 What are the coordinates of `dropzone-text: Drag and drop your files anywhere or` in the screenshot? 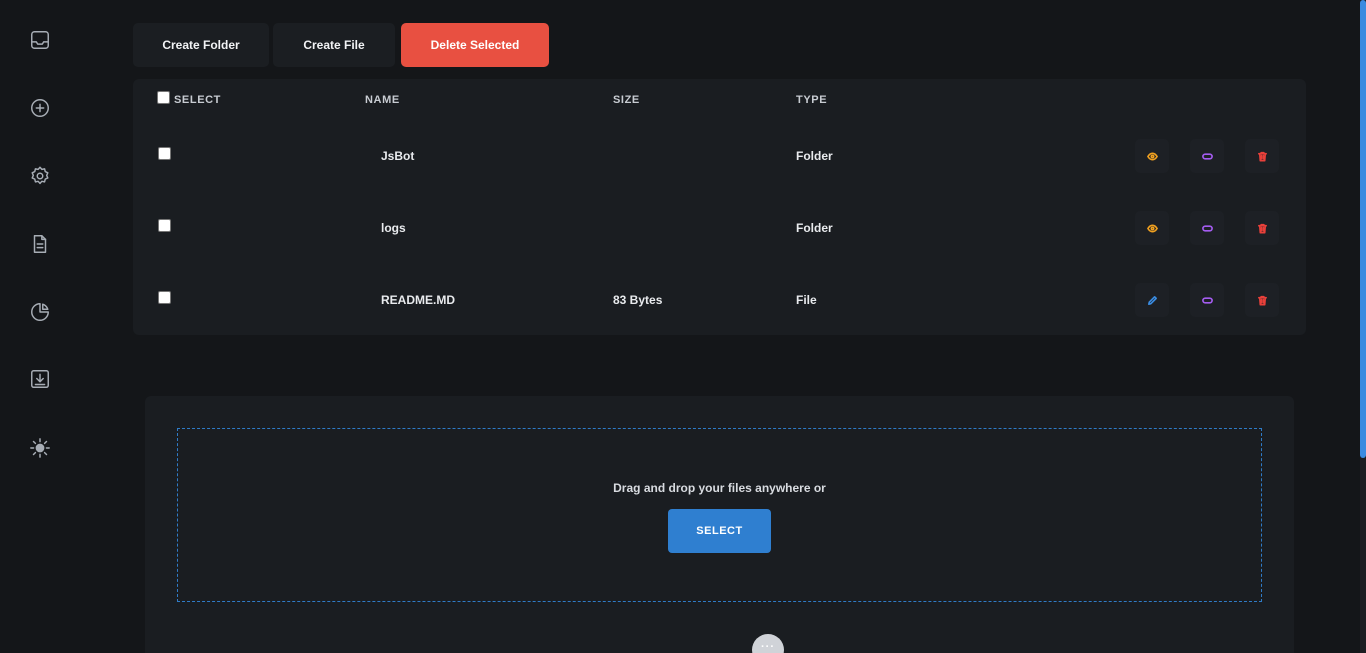 It's located at (719, 488).